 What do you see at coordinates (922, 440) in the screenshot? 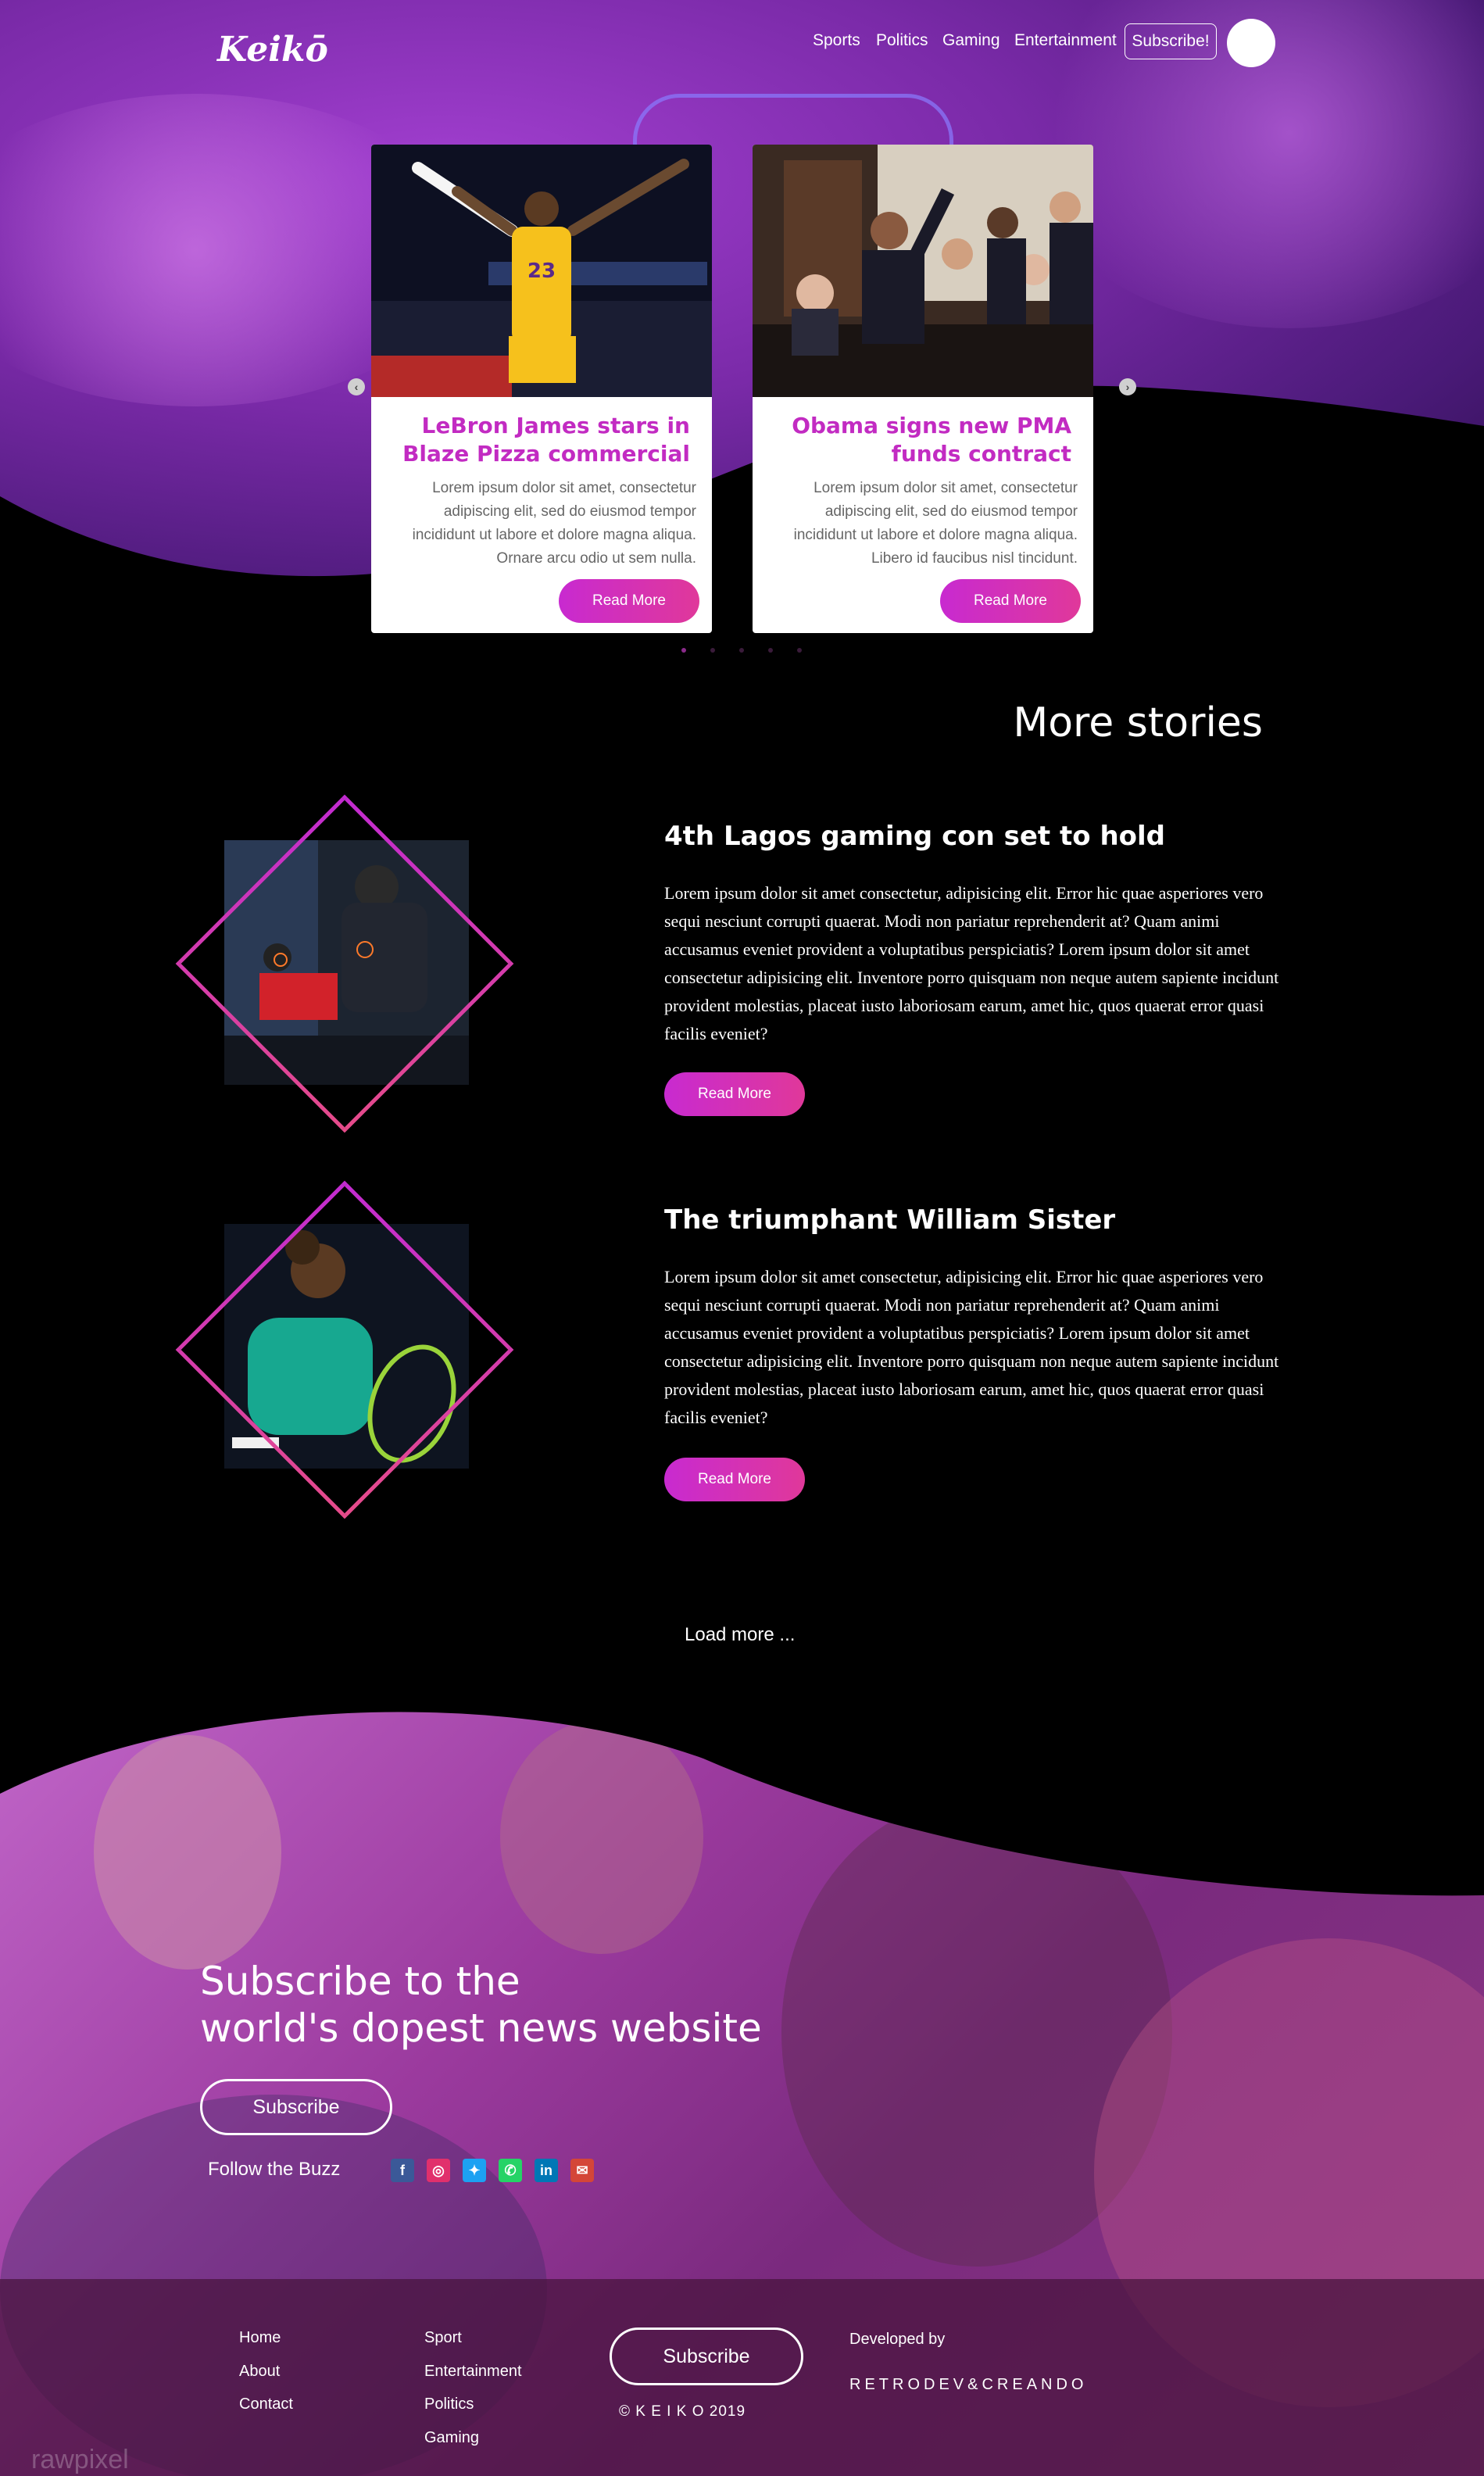
I see `card-title: Obama signs new PMA funds contract` at bounding box center [922, 440].